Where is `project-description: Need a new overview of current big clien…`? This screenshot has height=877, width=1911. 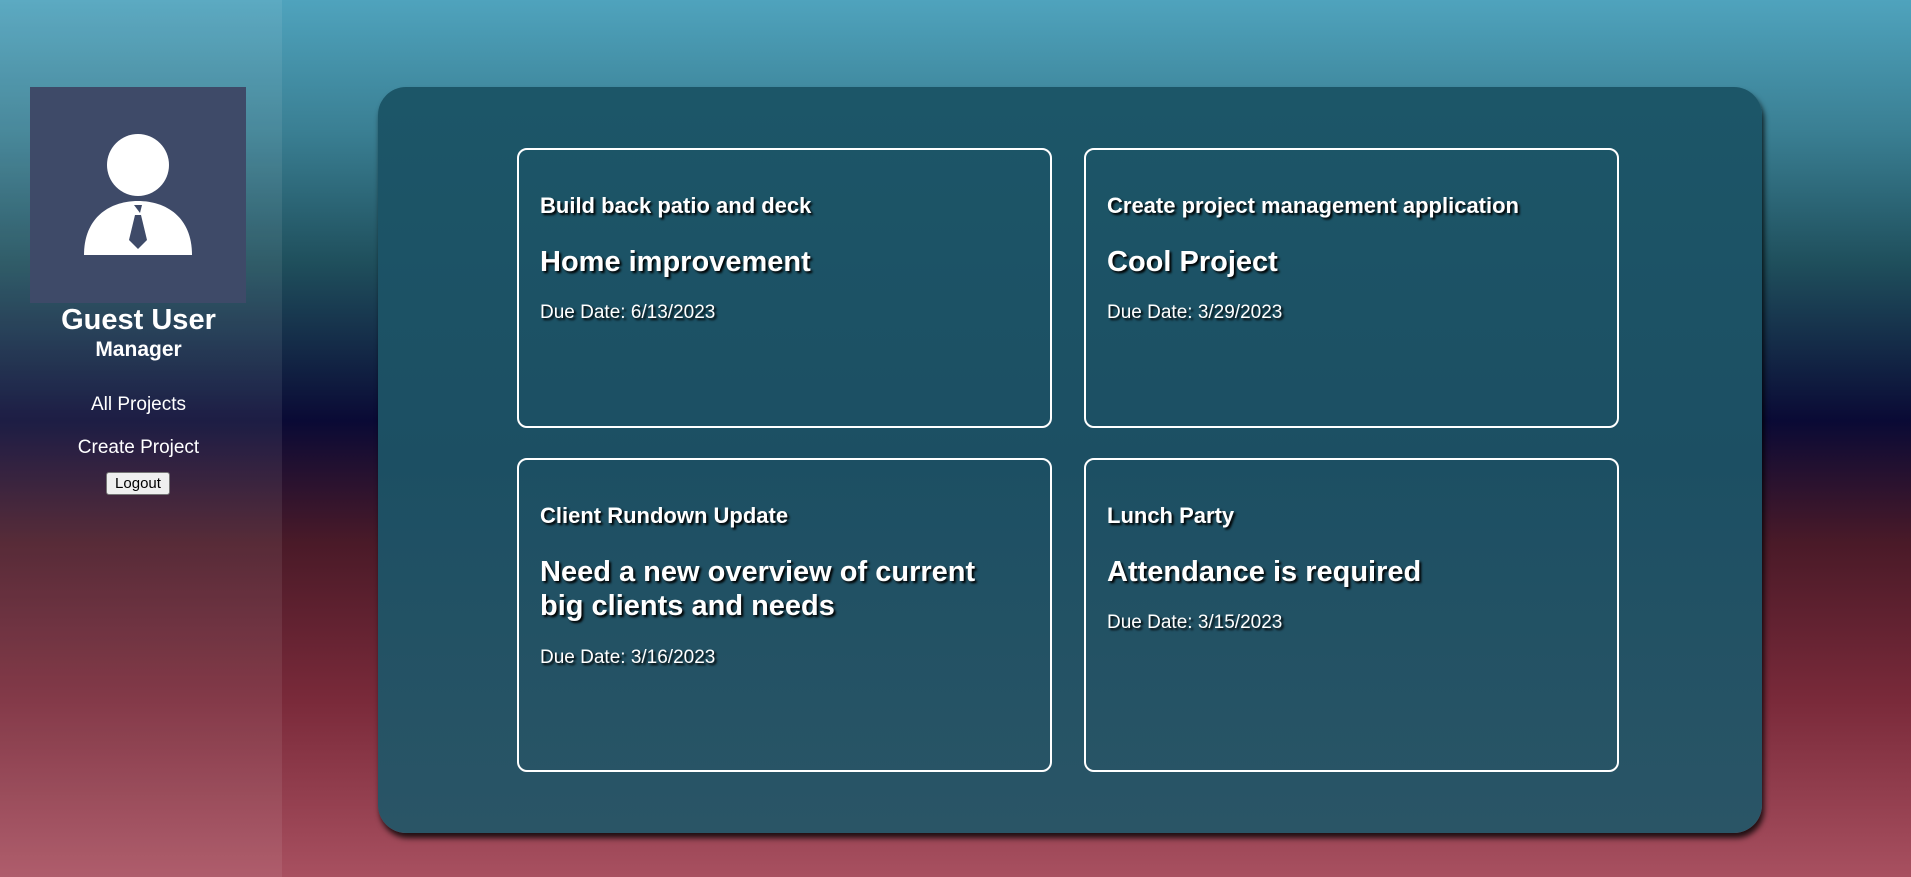
project-description: Need a new overview of current big clien… is located at coordinates (758, 589).